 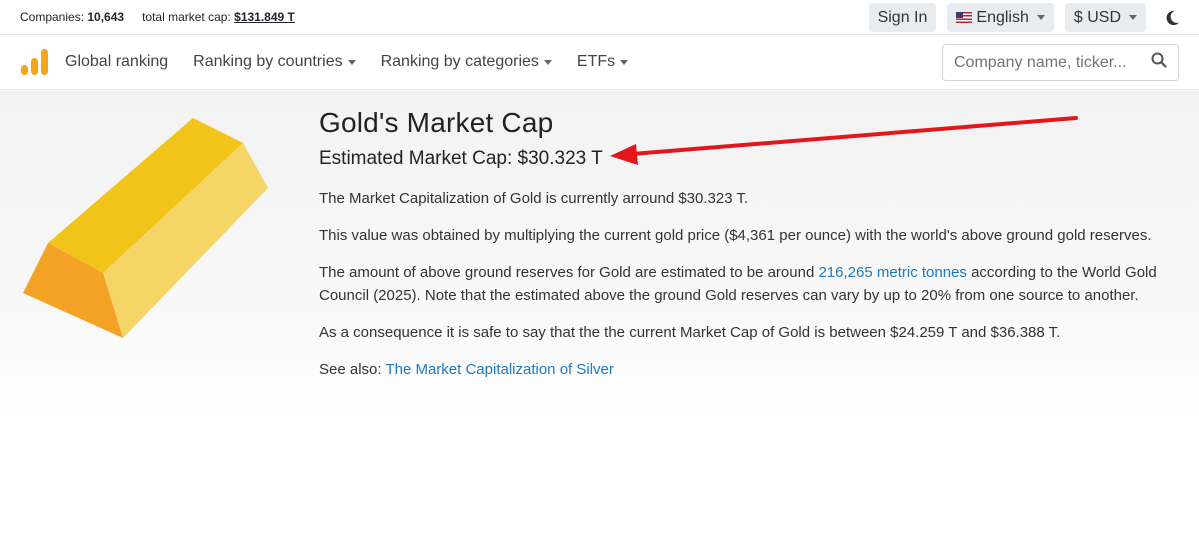 What do you see at coordinates (1159, 62) in the screenshot?
I see `search-icon` at bounding box center [1159, 62].